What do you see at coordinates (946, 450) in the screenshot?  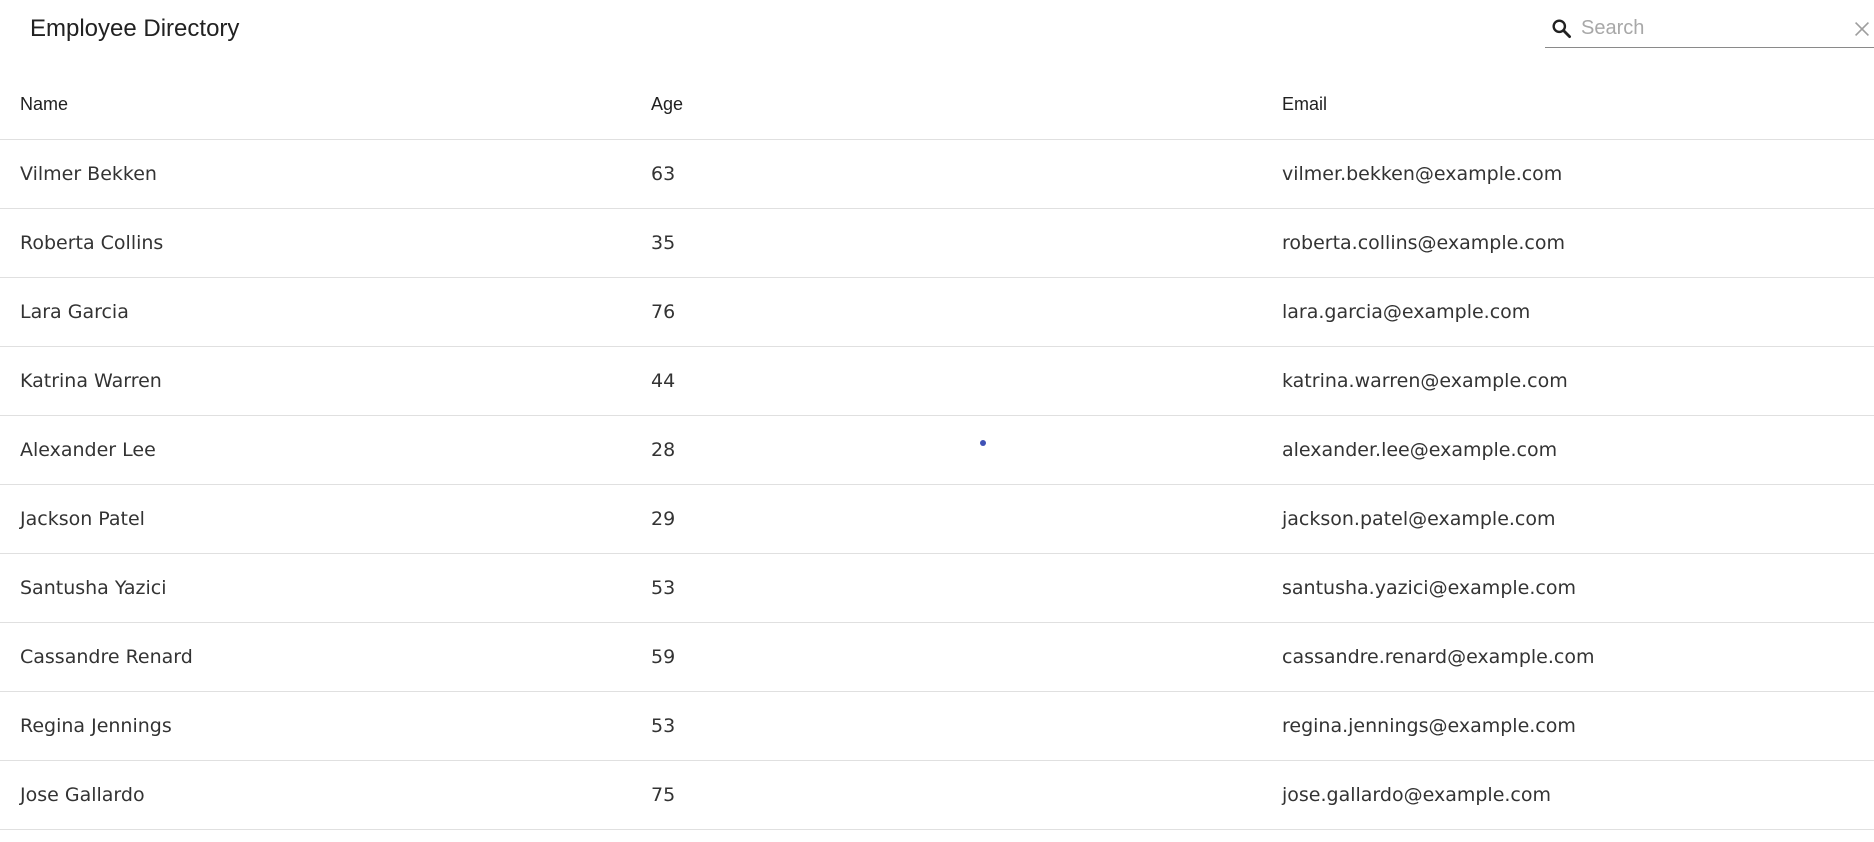 I see `cell-age: 28` at bounding box center [946, 450].